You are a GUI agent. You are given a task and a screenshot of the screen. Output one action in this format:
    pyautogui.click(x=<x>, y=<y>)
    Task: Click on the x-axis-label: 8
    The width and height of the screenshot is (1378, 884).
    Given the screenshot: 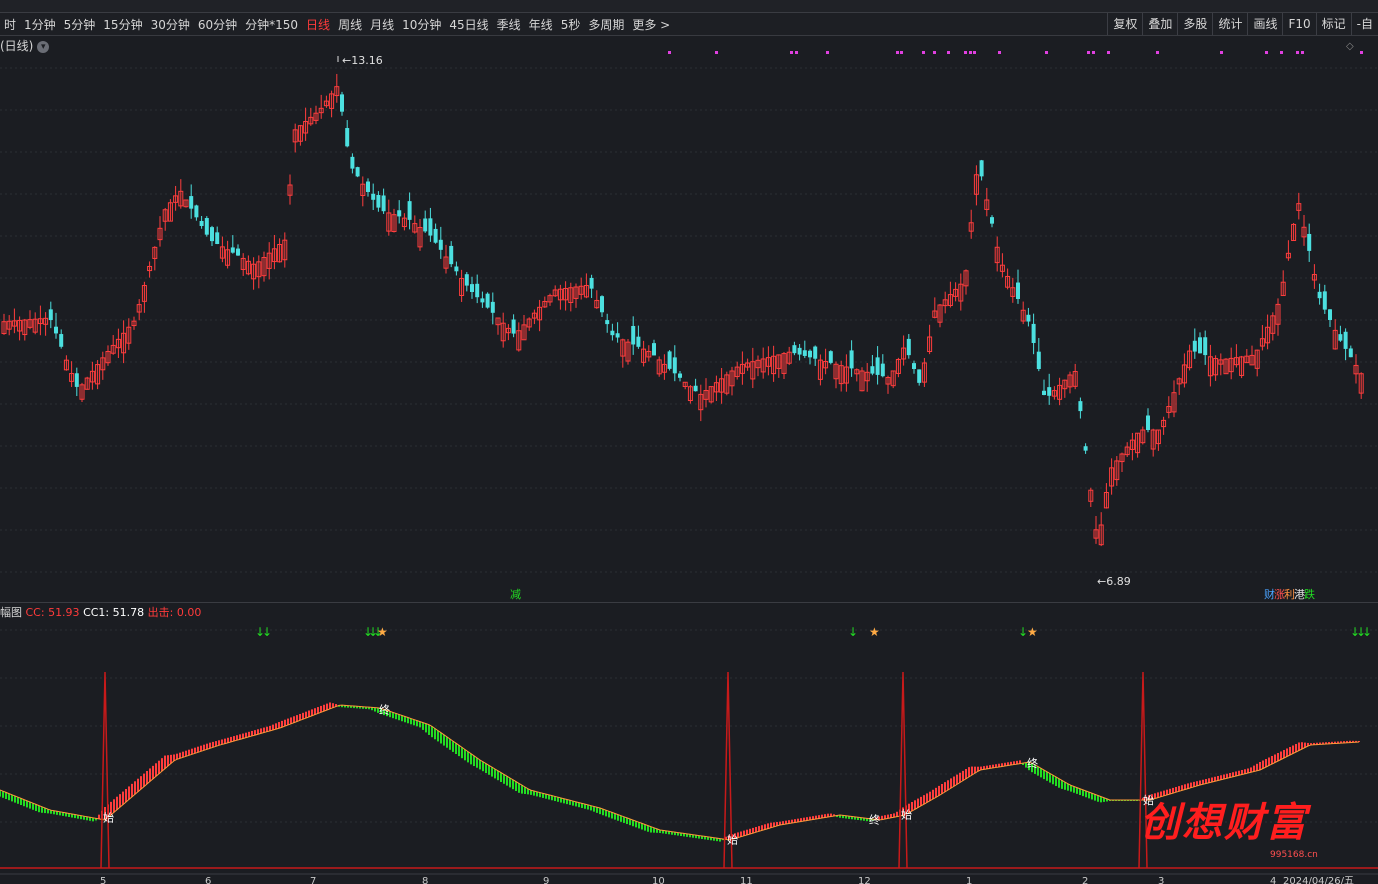 What is the action you would take?
    pyautogui.click(x=425, y=880)
    